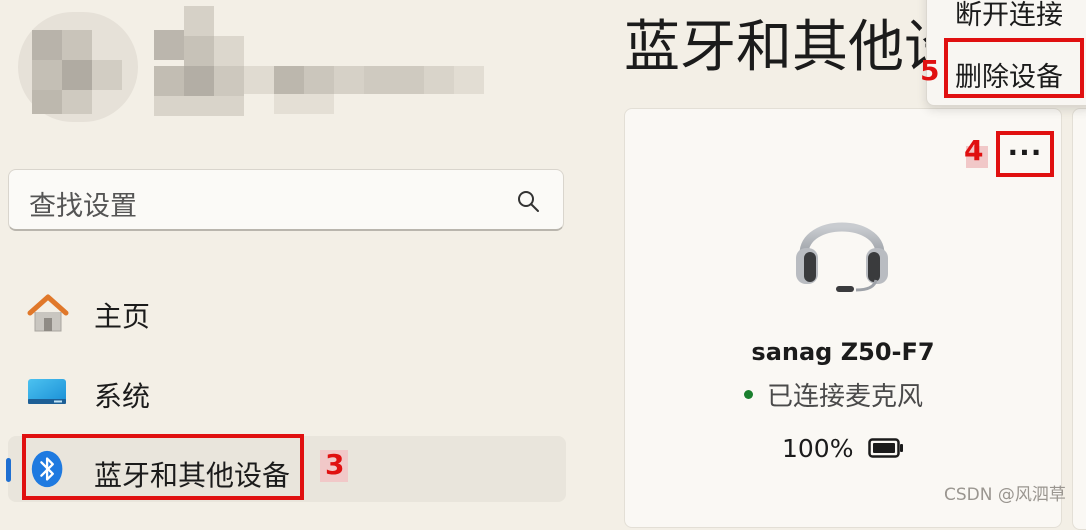  Describe the element at coordinates (287, 394) in the screenshot. I see `sidebar-item-system: 系统` at that location.